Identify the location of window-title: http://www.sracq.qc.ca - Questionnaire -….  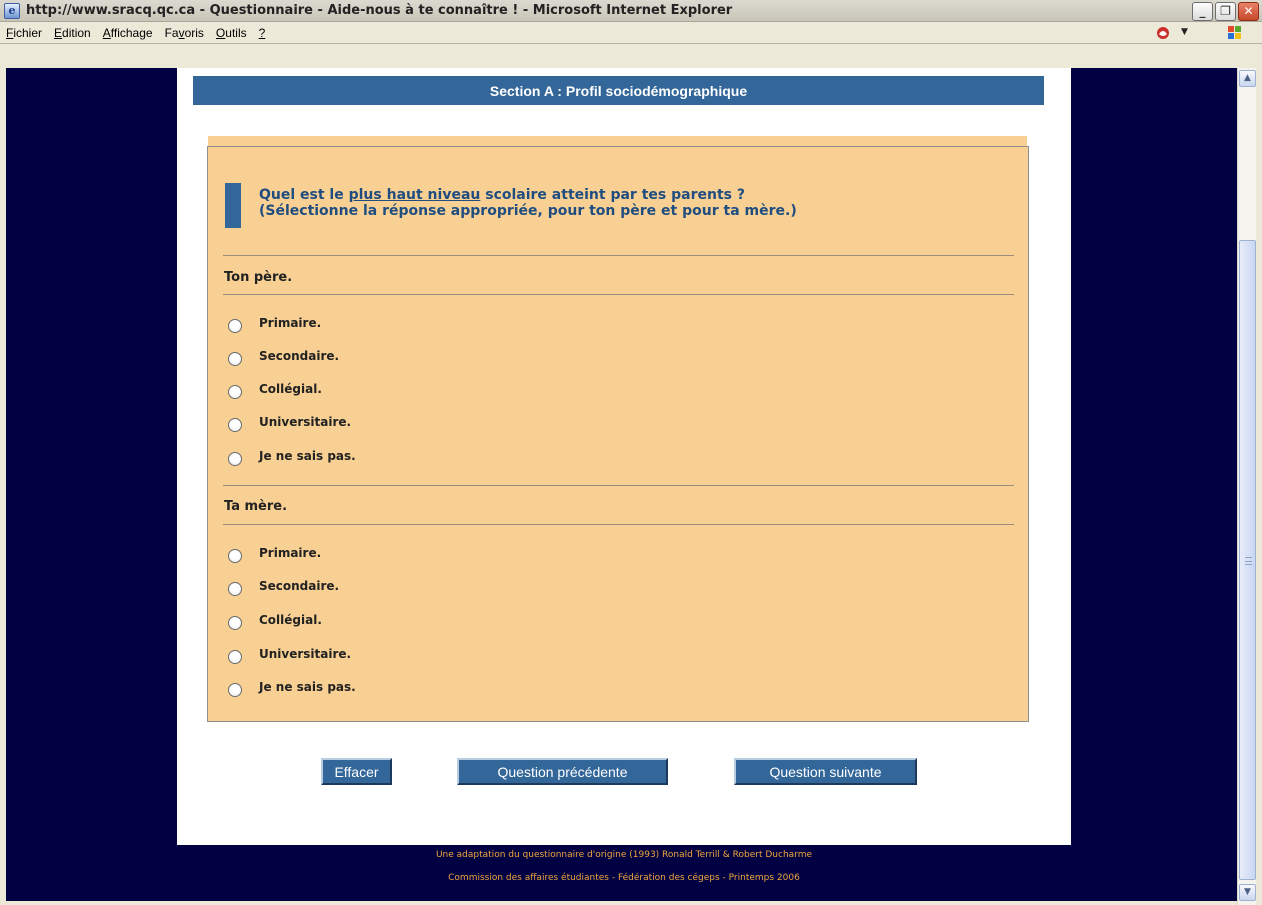
(379, 10).